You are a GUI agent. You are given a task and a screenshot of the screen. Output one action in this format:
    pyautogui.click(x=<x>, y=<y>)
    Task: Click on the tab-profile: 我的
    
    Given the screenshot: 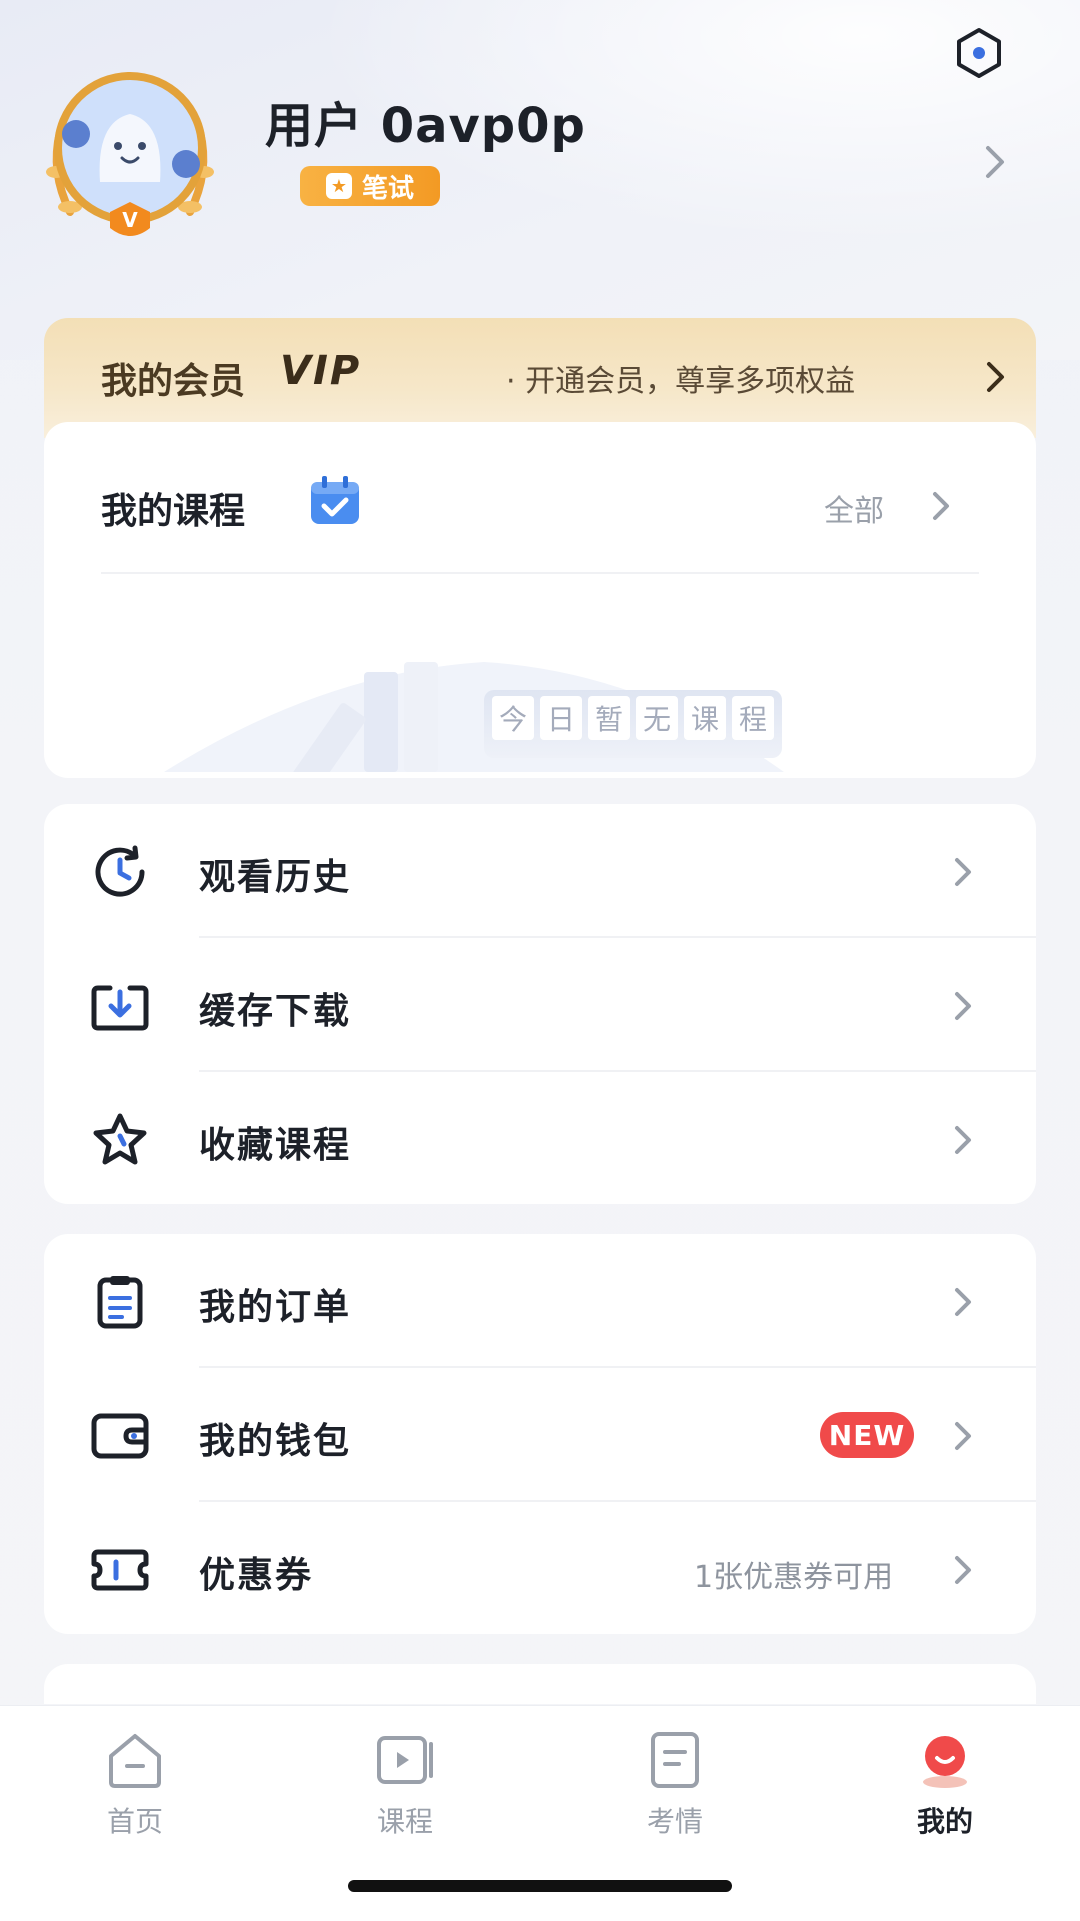 What is the action you would take?
    pyautogui.click(x=945, y=1788)
    